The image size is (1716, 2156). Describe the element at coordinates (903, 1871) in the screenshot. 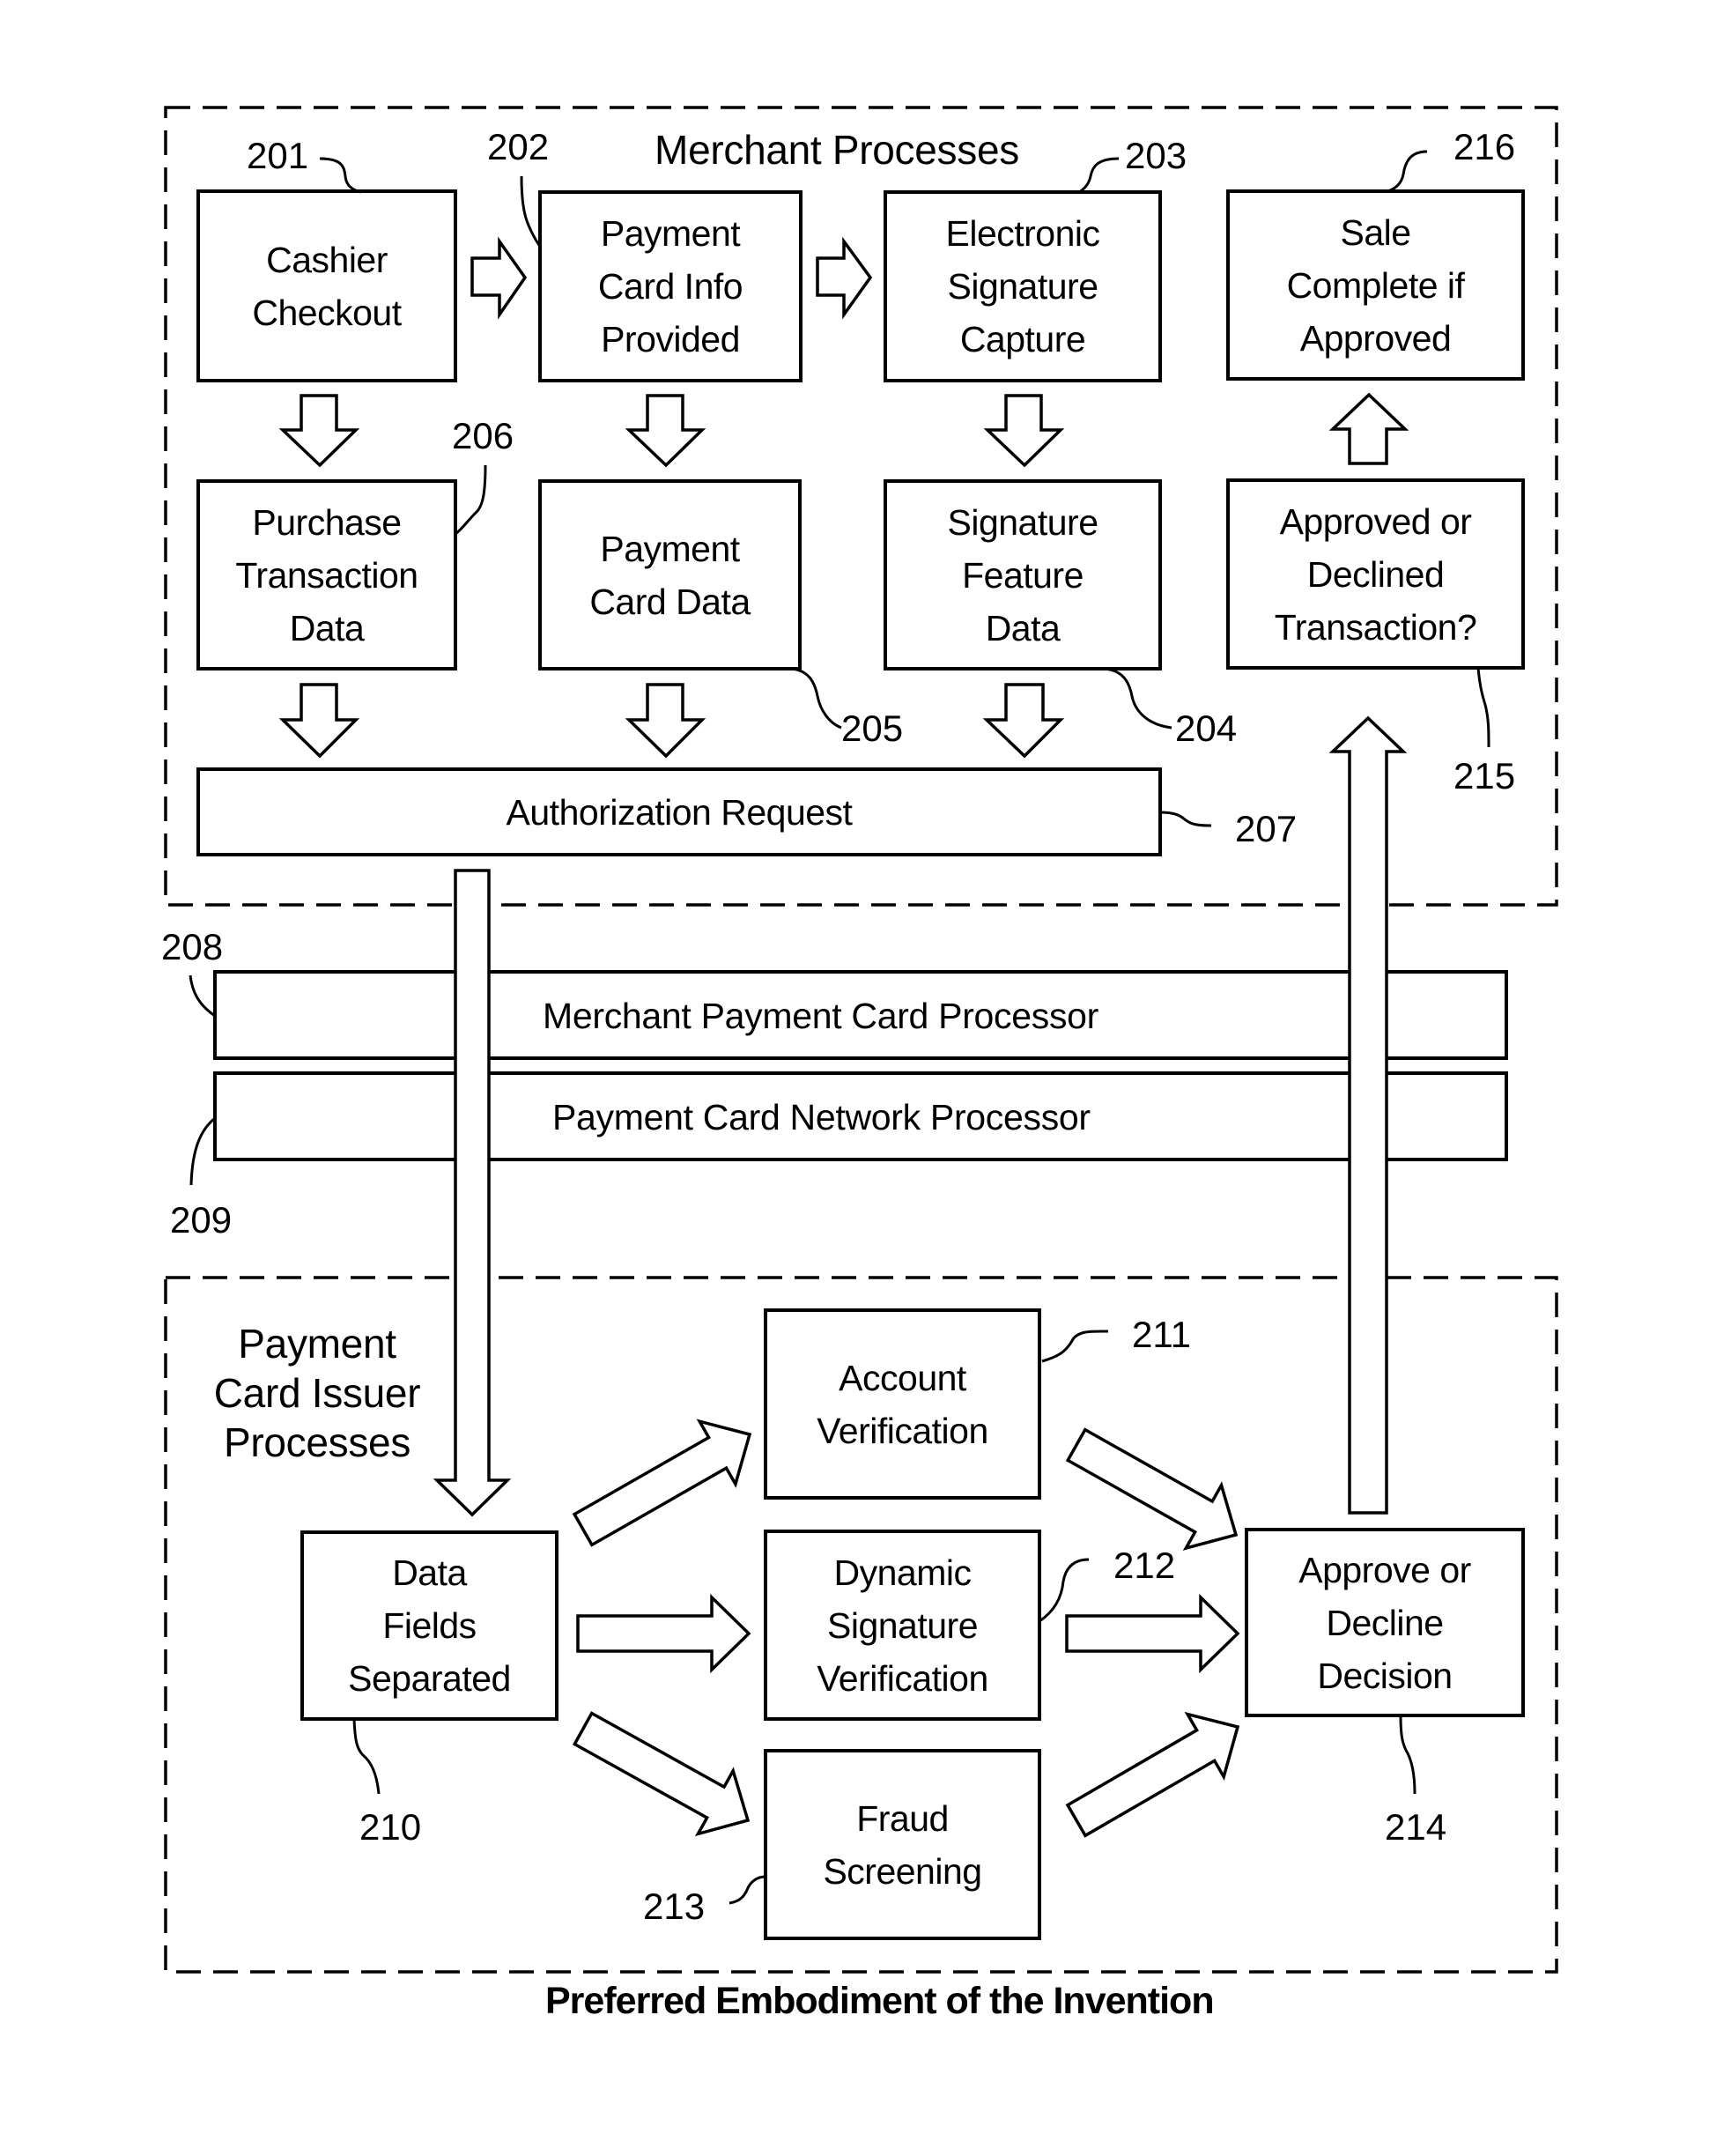

I see `box-line: Screening` at that location.